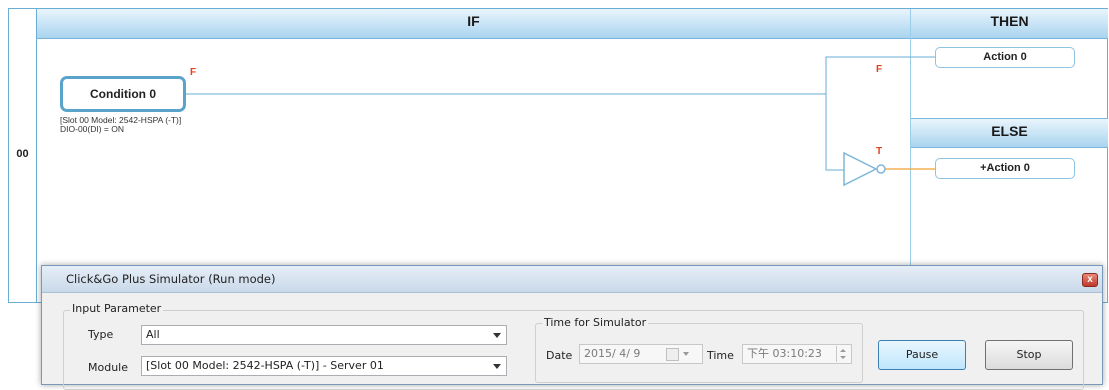  What do you see at coordinates (171, 279) in the screenshot?
I see `dialog-title: Click&Go Plus Simulator (Run mode)` at bounding box center [171, 279].